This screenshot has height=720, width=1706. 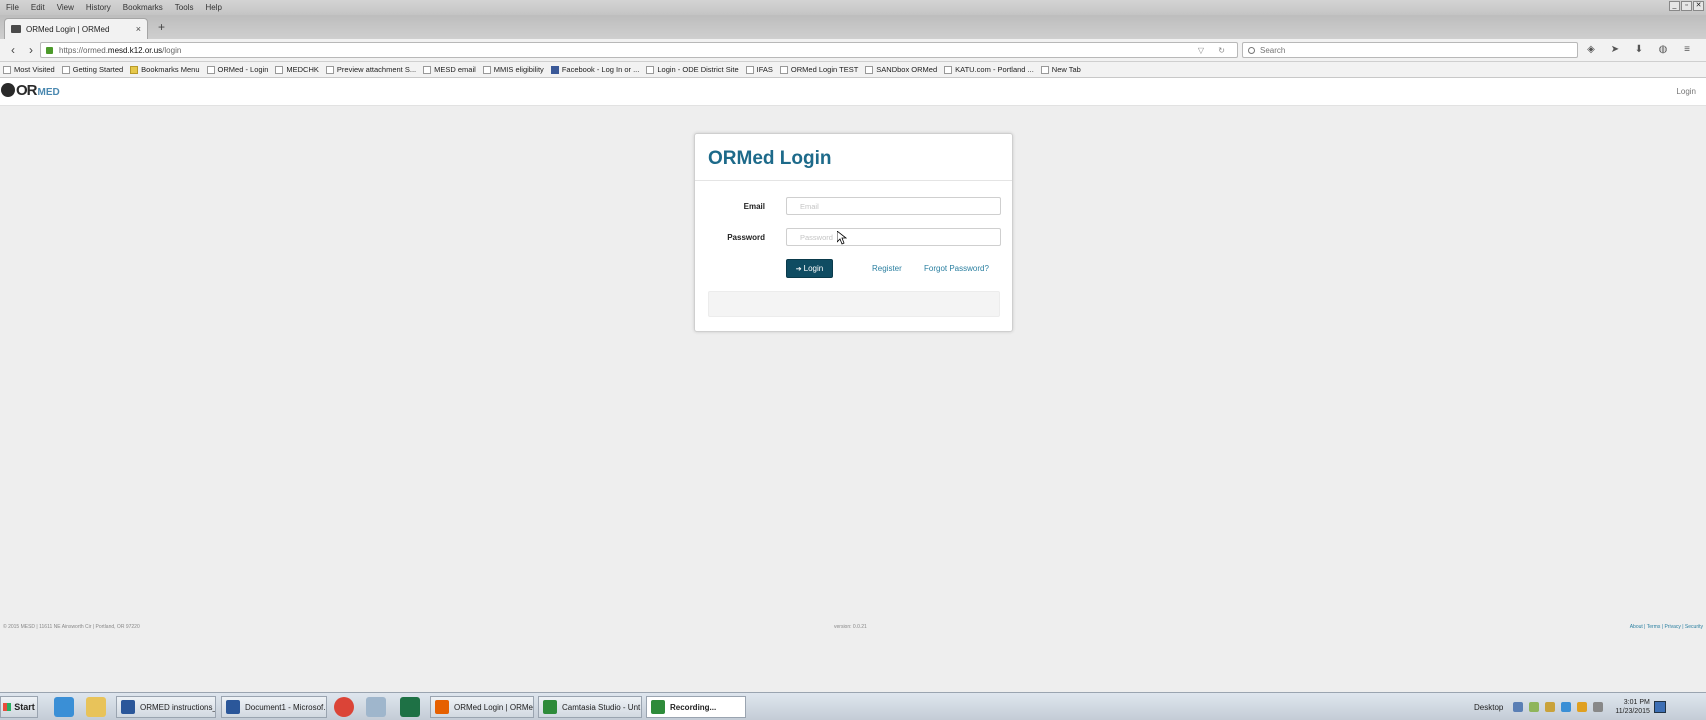 I want to click on tab-title: ORMed Login | ORMed, so click(x=68, y=29).